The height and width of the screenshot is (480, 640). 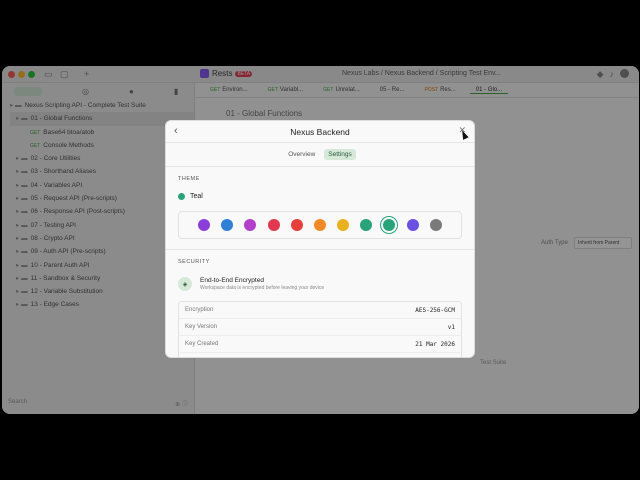 I want to click on modal-title: Nexus Backend, so click(x=320, y=132).